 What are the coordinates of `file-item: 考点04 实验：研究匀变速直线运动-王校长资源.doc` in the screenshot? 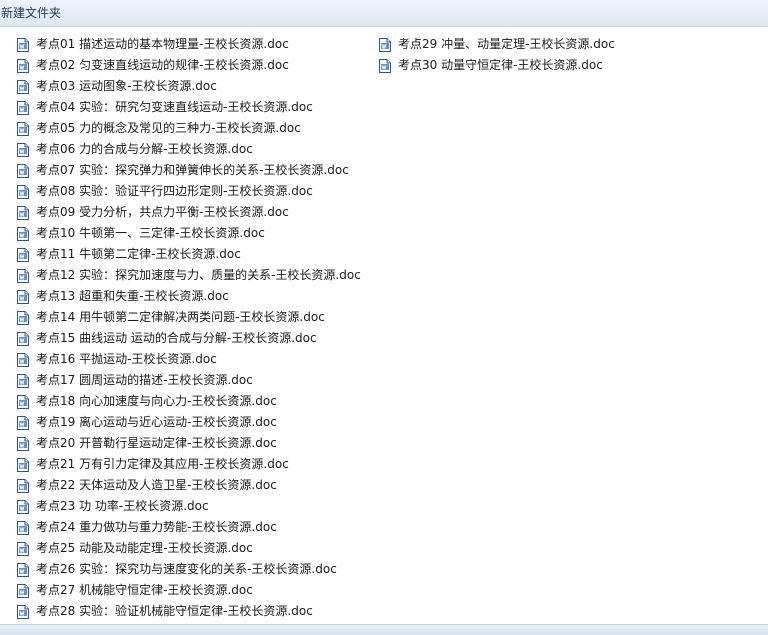 It's located at (189, 107).